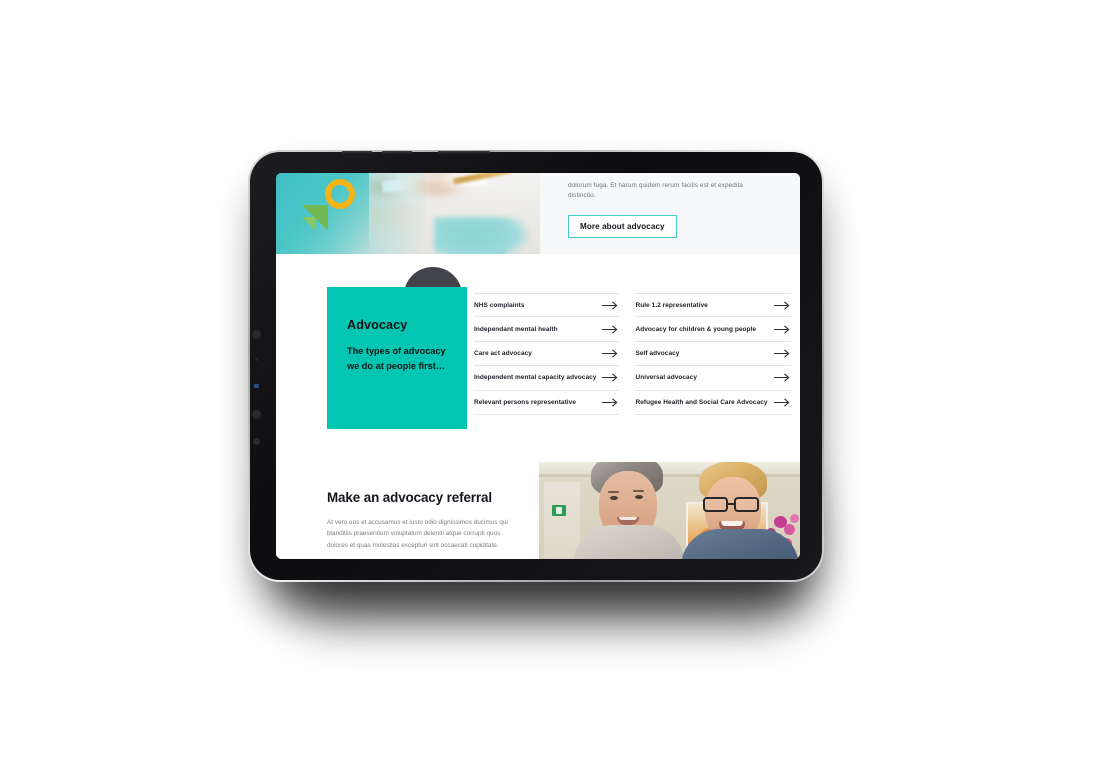 The width and height of the screenshot is (1100, 767). What do you see at coordinates (671, 305) in the screenshot?
I see `link-label: Rule 1.2 representative` at bounding box center [671, 305].